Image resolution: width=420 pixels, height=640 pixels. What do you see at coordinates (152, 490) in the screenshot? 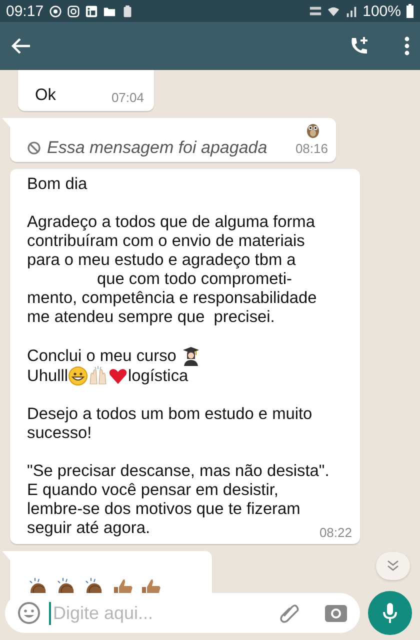
I see `message-text: E quando você pensar em desistir,` at bounding box center [152, 490].